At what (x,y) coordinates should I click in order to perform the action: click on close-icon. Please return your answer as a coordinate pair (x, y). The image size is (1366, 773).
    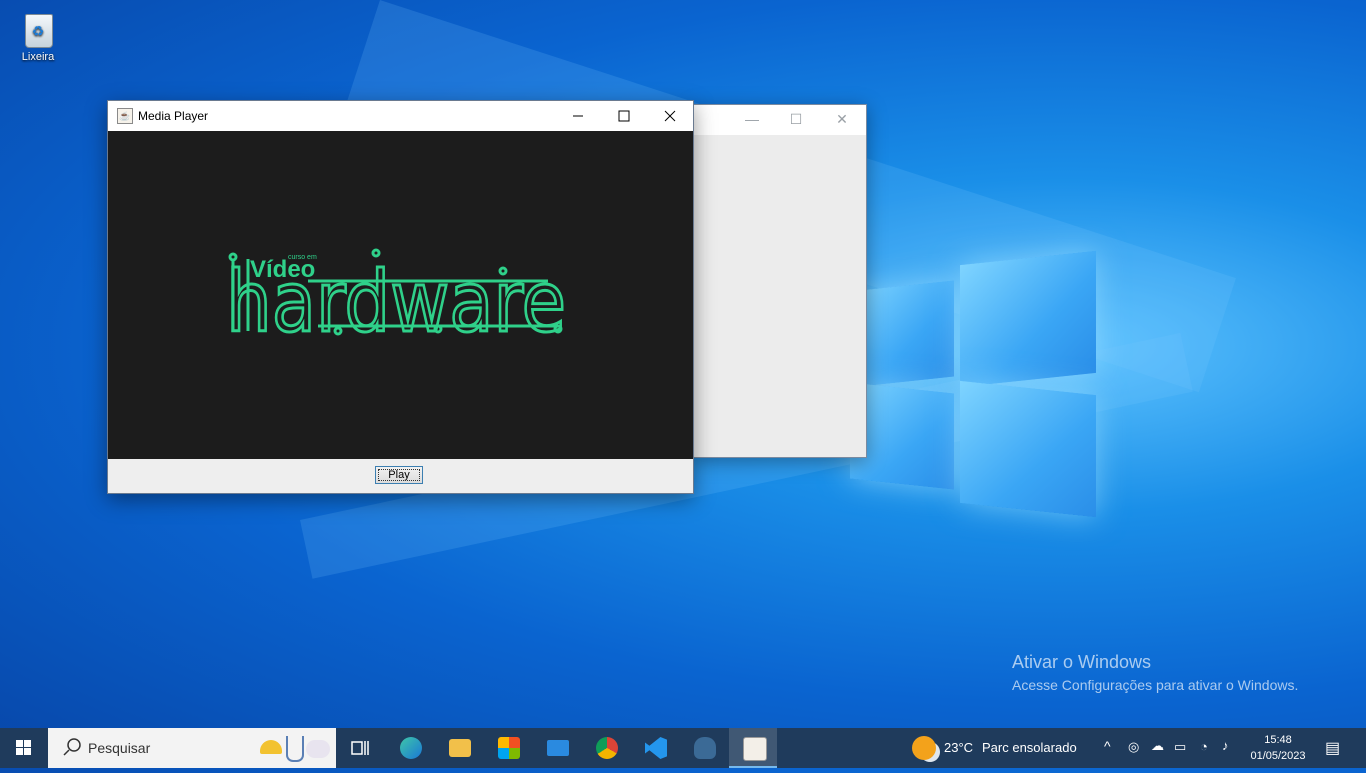
    Looking at the image, I should click on (670, 116).